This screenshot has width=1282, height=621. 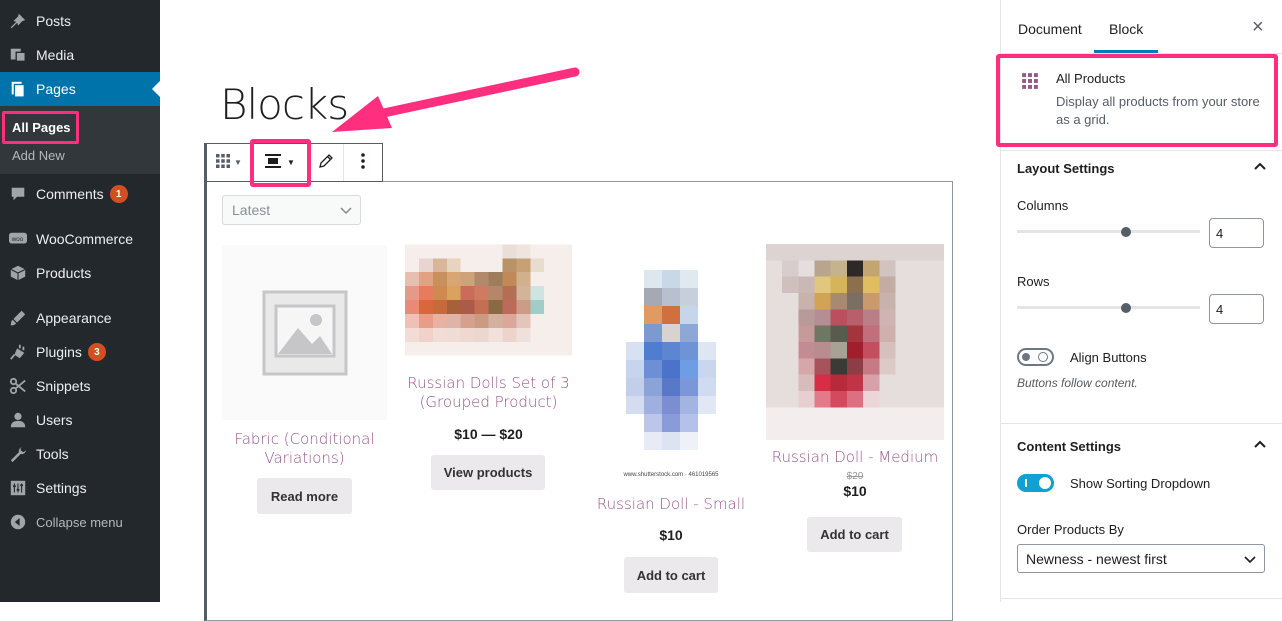 I want to click on product-card: Russian Doll - Medium $20 $10, so click(x=855, y=473).